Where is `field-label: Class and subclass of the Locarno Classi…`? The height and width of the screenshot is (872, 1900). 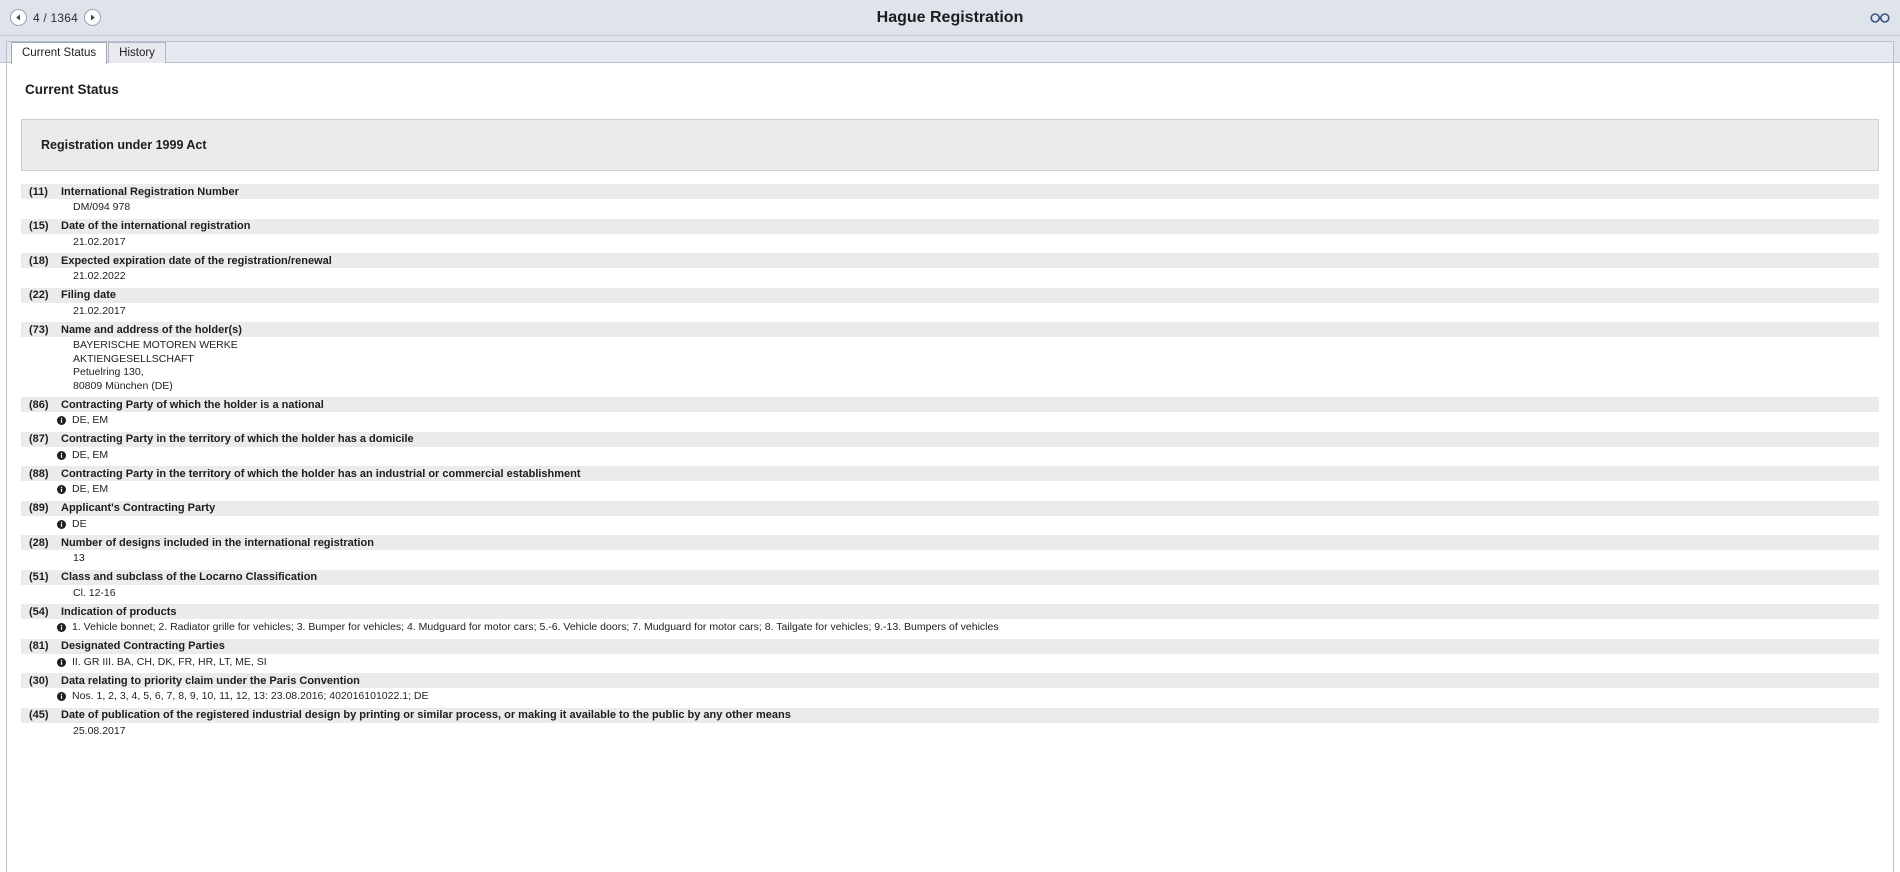 field-label: Class and subclass of the Locarno Classi… is located at coordinates (189, 577).